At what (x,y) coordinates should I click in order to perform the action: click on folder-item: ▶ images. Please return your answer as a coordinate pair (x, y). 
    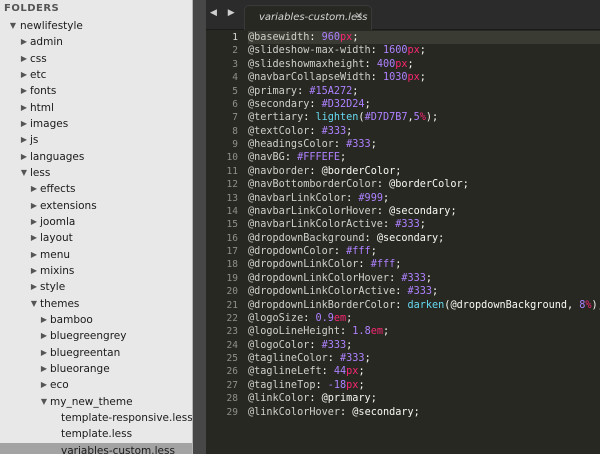
    Looking at the image, I should click on (96, 124).